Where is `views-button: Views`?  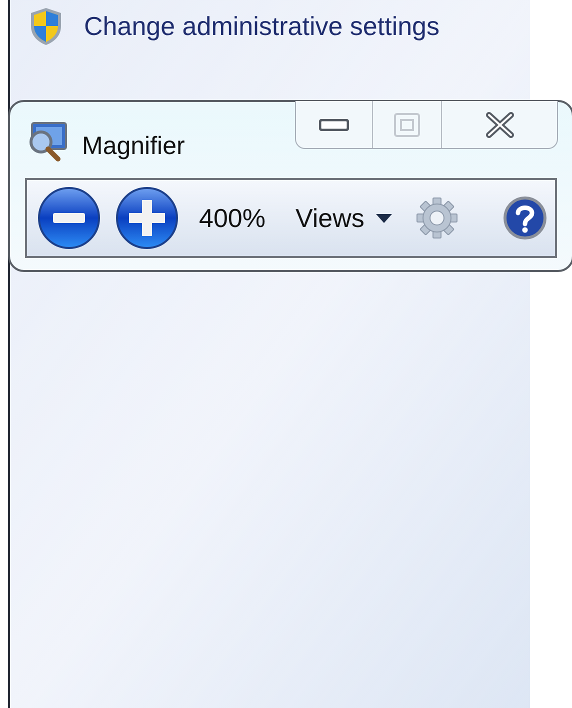 views-button: Views is located at coordinates (344, 218).